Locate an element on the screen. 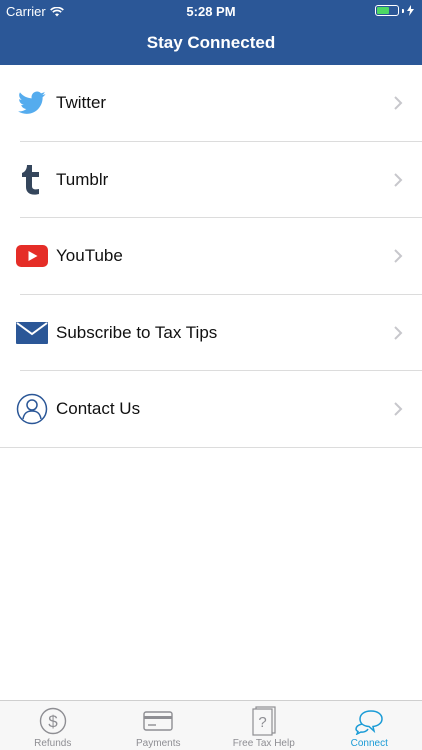  tab-free-tax-help: ? Free Tax Help is located at coordinates (264, 725).